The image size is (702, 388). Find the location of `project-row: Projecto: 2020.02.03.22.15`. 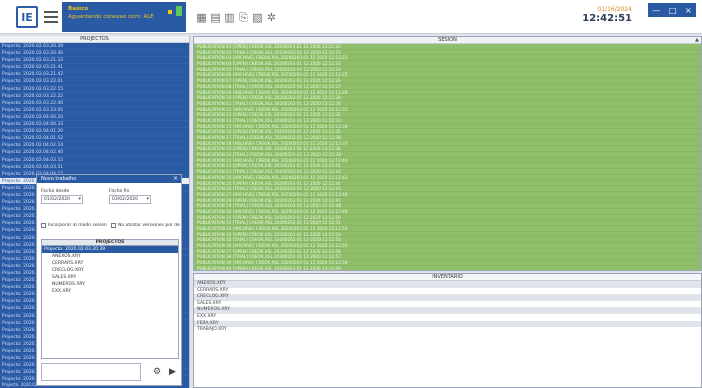

project-row: Projecto: 2020.02.03.22.15 is located at coordinates (94, 89).